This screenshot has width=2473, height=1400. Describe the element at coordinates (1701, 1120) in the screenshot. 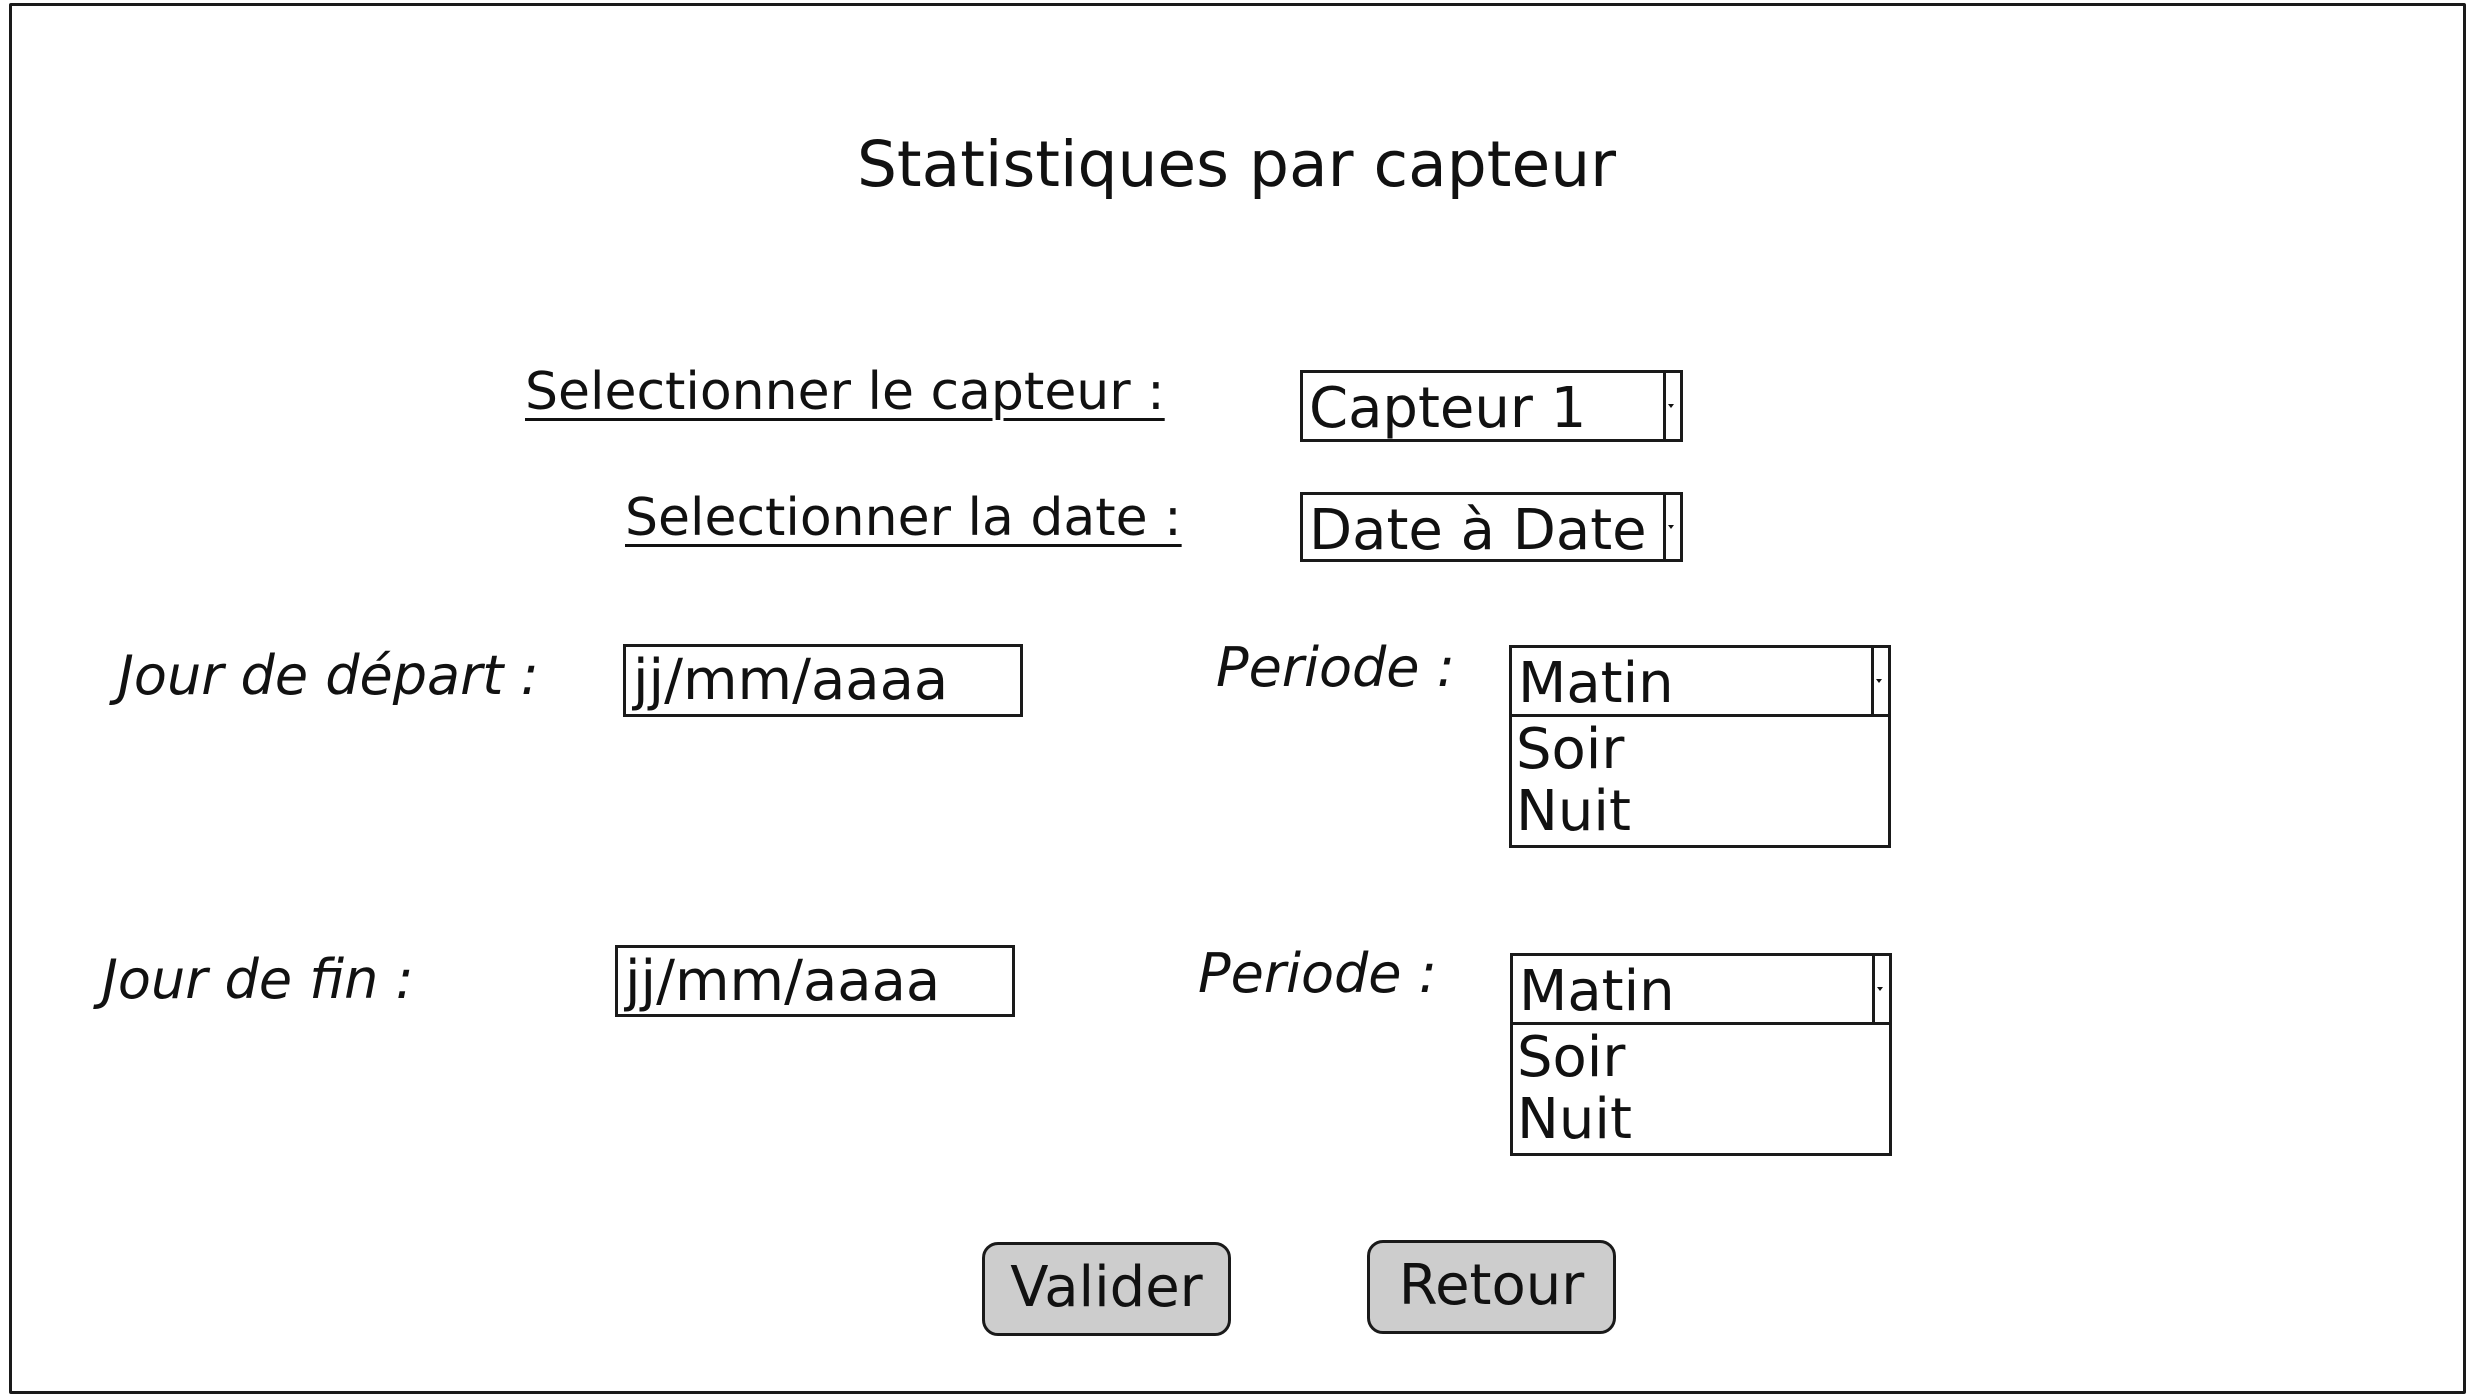

I see `end-period-option-nuit: Nuit` at that location.